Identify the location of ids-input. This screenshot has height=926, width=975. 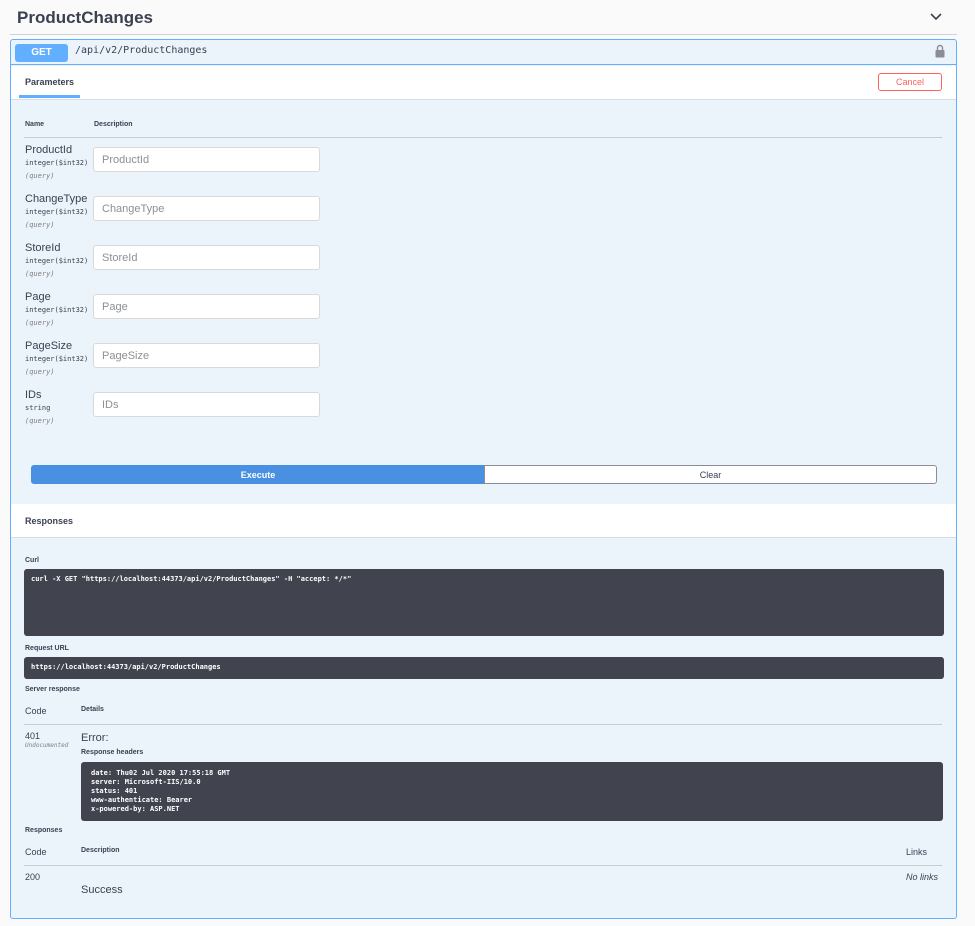
(206, 404).